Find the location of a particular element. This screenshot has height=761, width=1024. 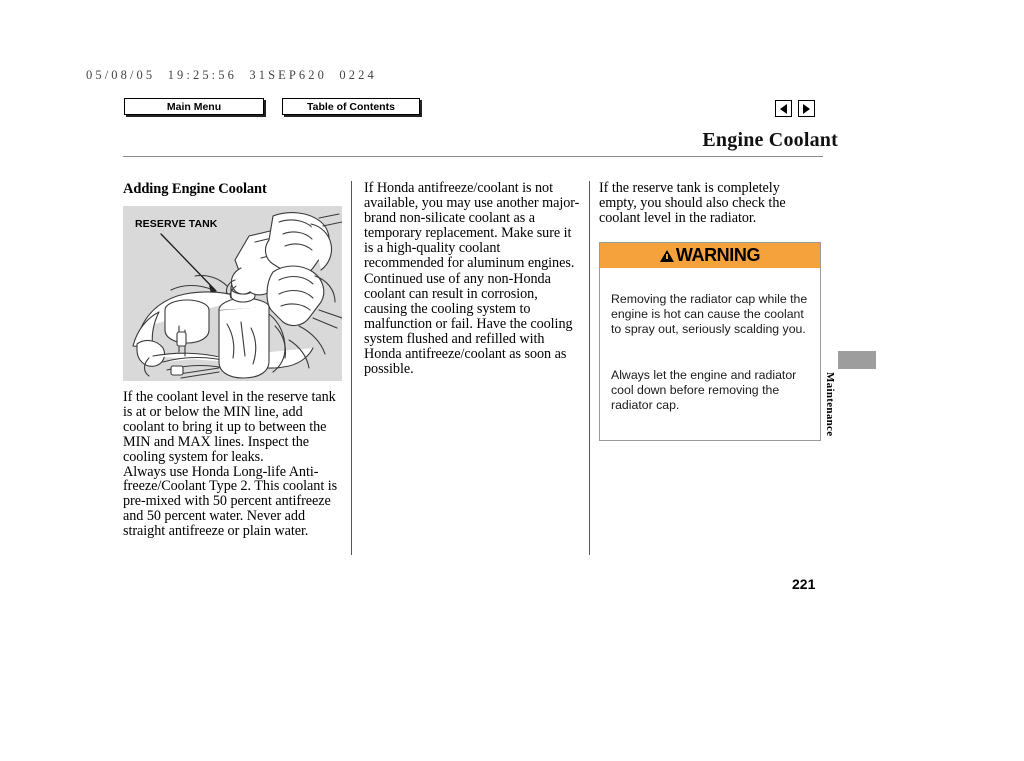

warning-triangle-icon is located at coordinates (666, 256).